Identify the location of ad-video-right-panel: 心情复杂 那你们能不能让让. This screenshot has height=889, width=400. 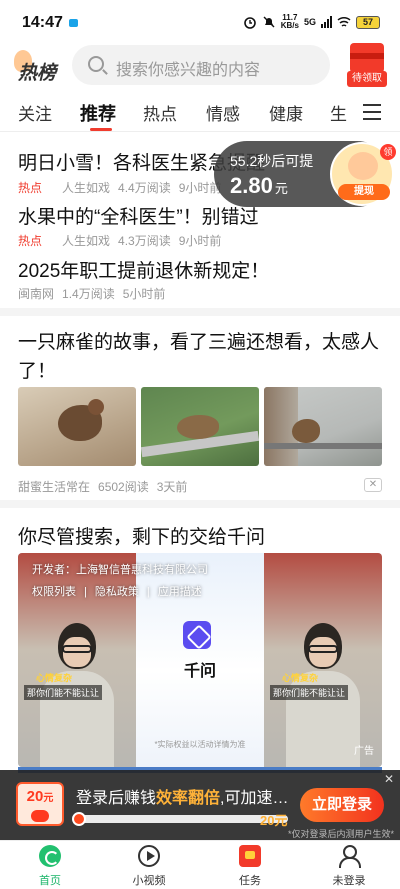
(323, 660).